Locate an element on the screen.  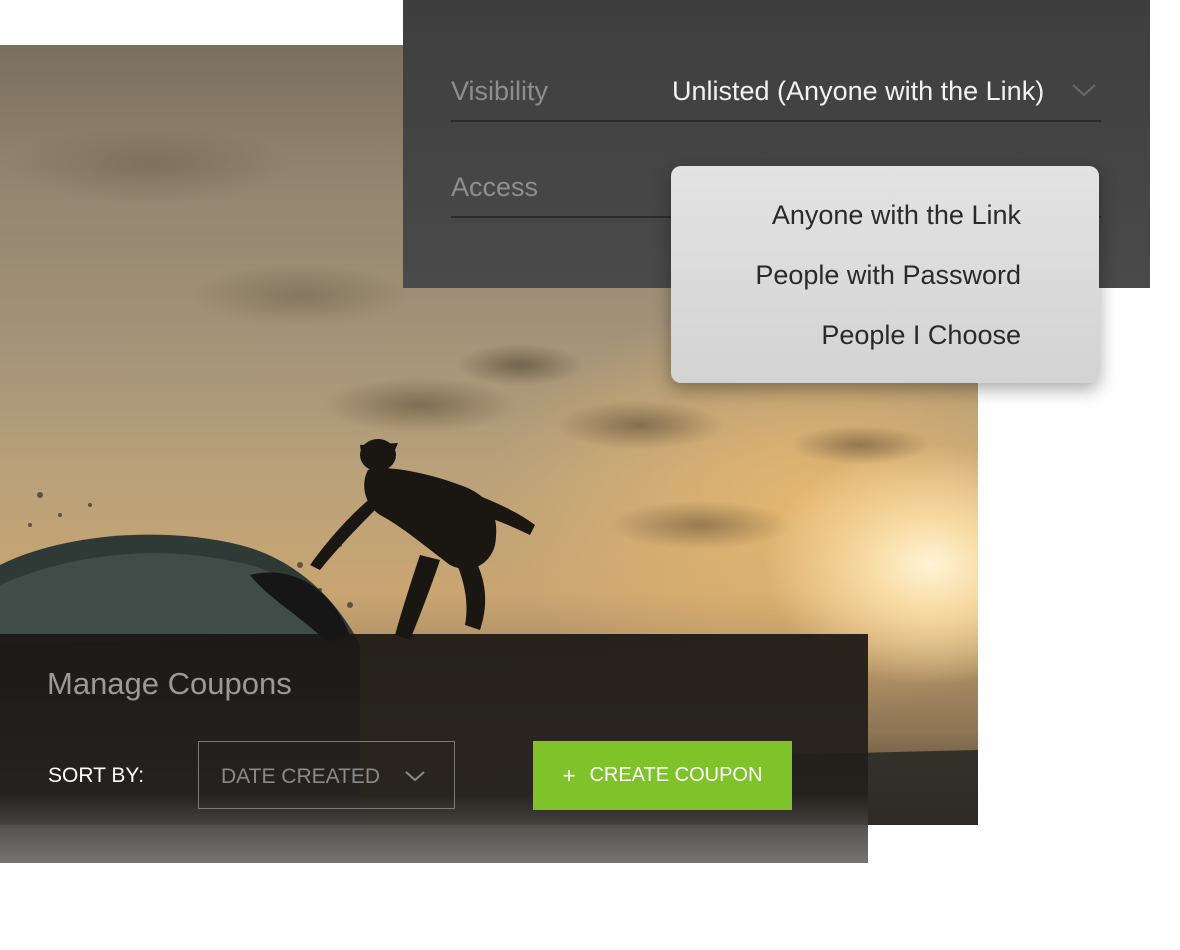
visibility-value: Unlisted (Anyone with the Link) is located at coordinates (858, 91).